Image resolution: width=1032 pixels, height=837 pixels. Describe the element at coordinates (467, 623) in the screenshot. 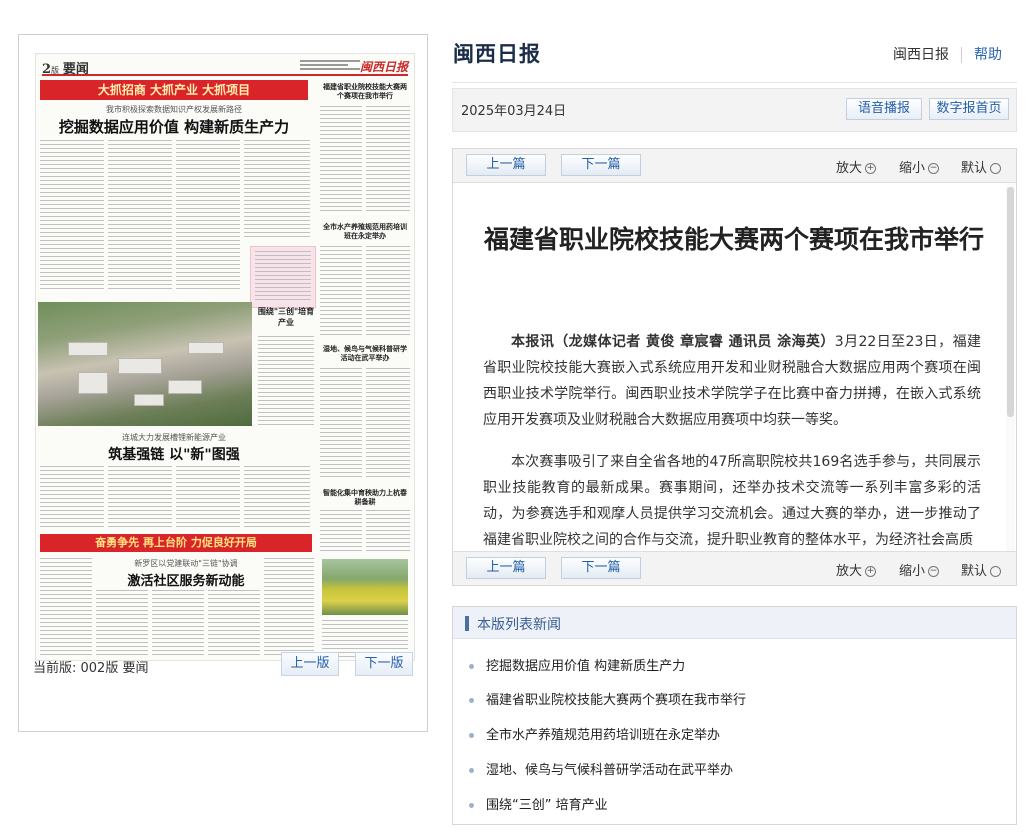

I see `heading-bar-icon` at that location.